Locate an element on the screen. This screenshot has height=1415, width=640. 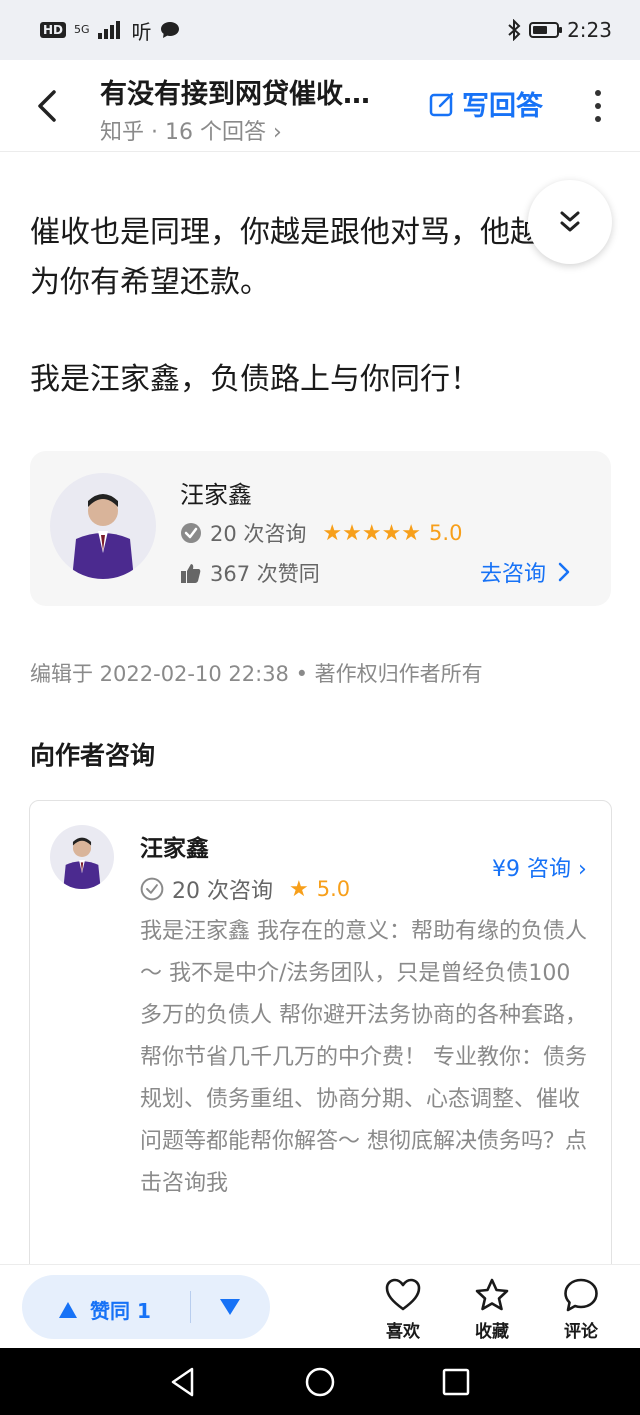
comment-button: 评论 is located at coordinates (581, 1309).